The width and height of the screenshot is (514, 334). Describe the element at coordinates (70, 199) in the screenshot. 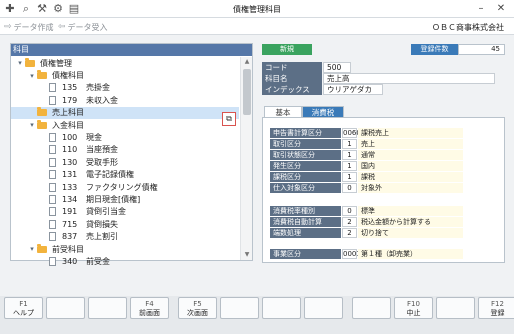

I see `tree-item-code: 134` at that location.